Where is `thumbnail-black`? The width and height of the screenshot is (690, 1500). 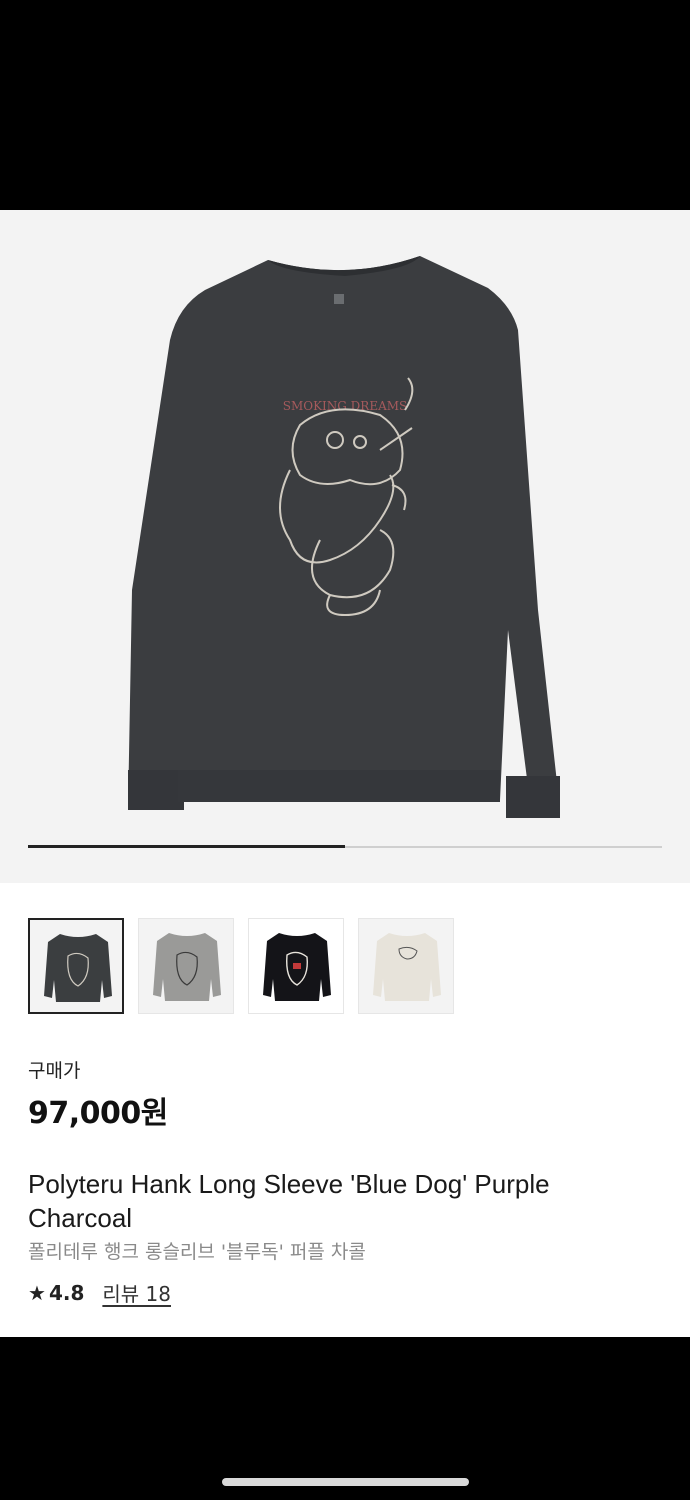 thumbnail-black is located at coordinates (296, 966).